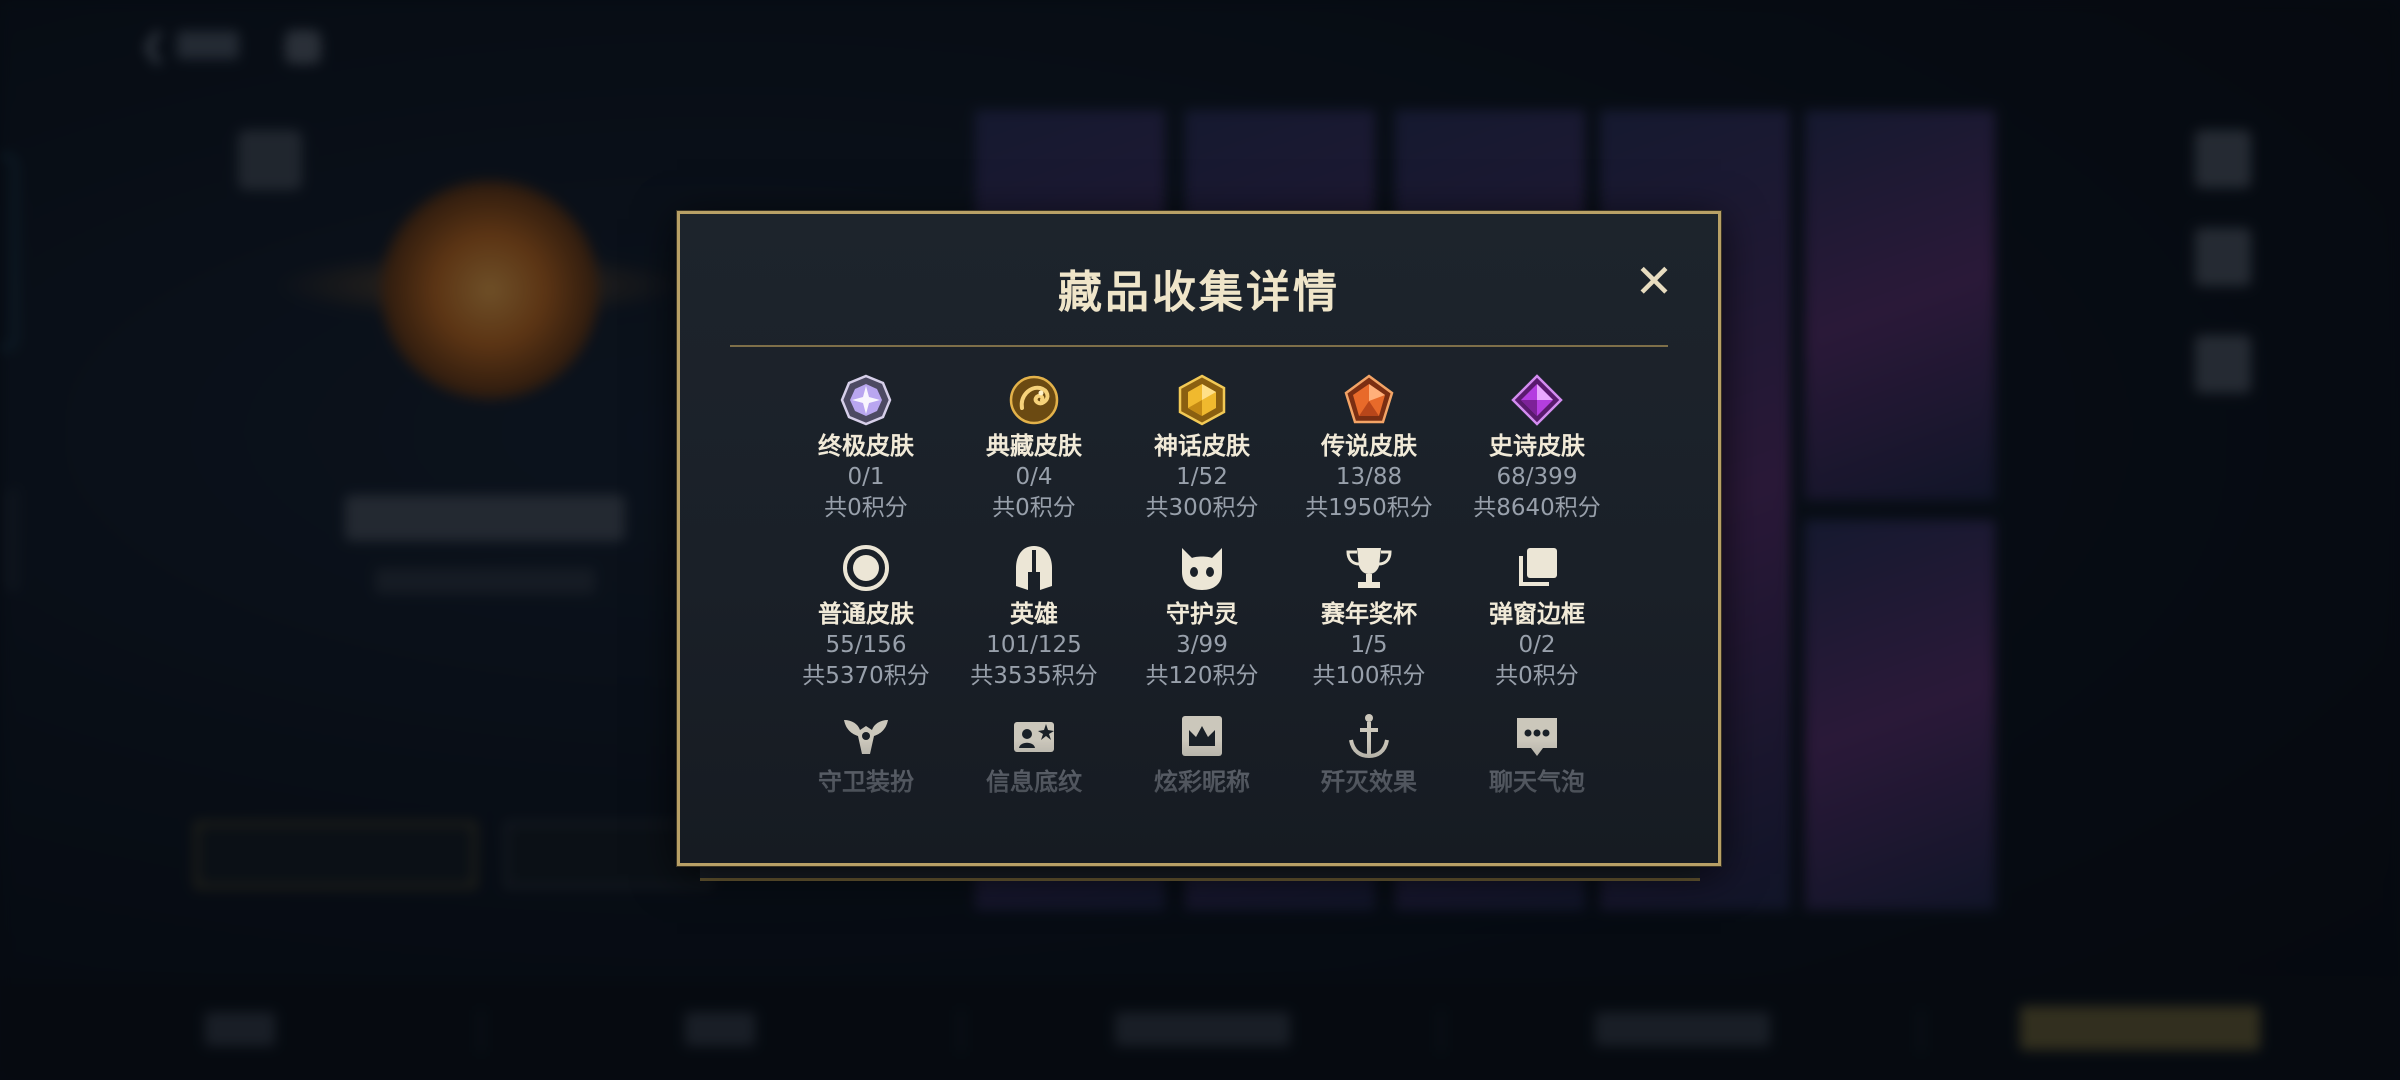 The width and height of the screenshot is (2400, 1080). Describe the element at coordinates (1538, 567) in the screenshot. I see `popup-frame-icon` at that location.